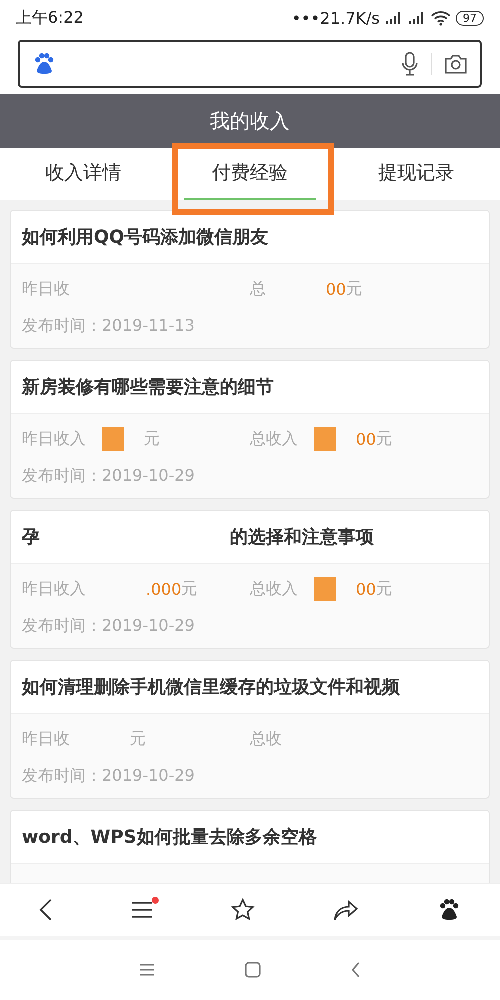  I want to click on income-label: 总收, so click(266, 739).